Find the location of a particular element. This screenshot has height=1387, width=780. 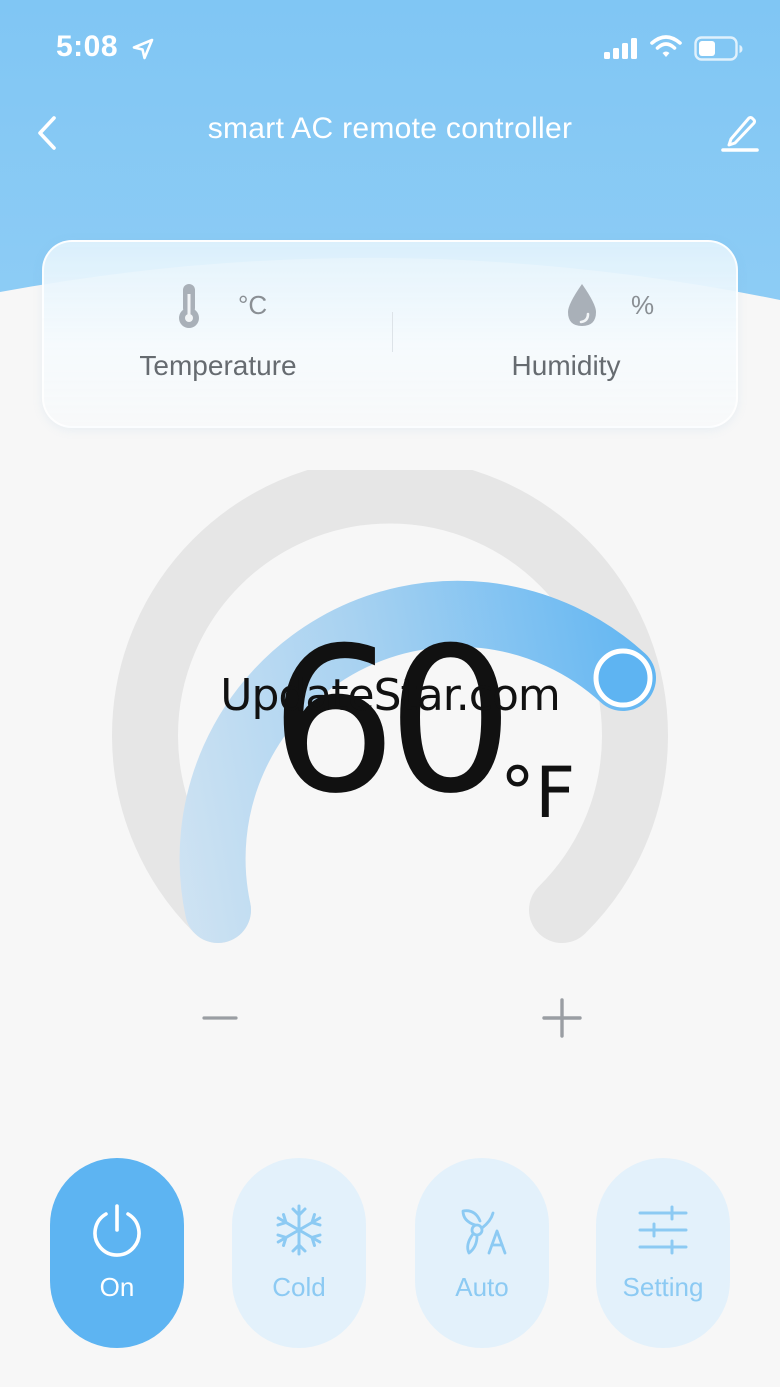

auto-fan-button: Auto is located at coordinates (482, 1253).